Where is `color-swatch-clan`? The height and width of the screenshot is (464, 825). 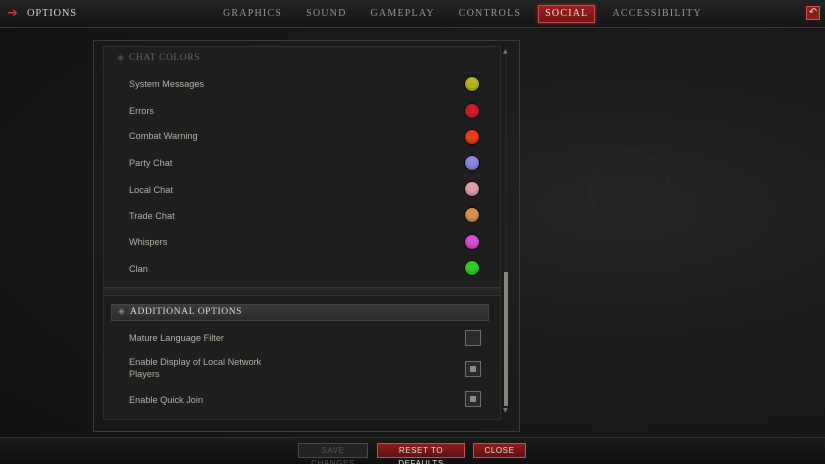 color-swatch-clan is located at coordinates (472, 268).